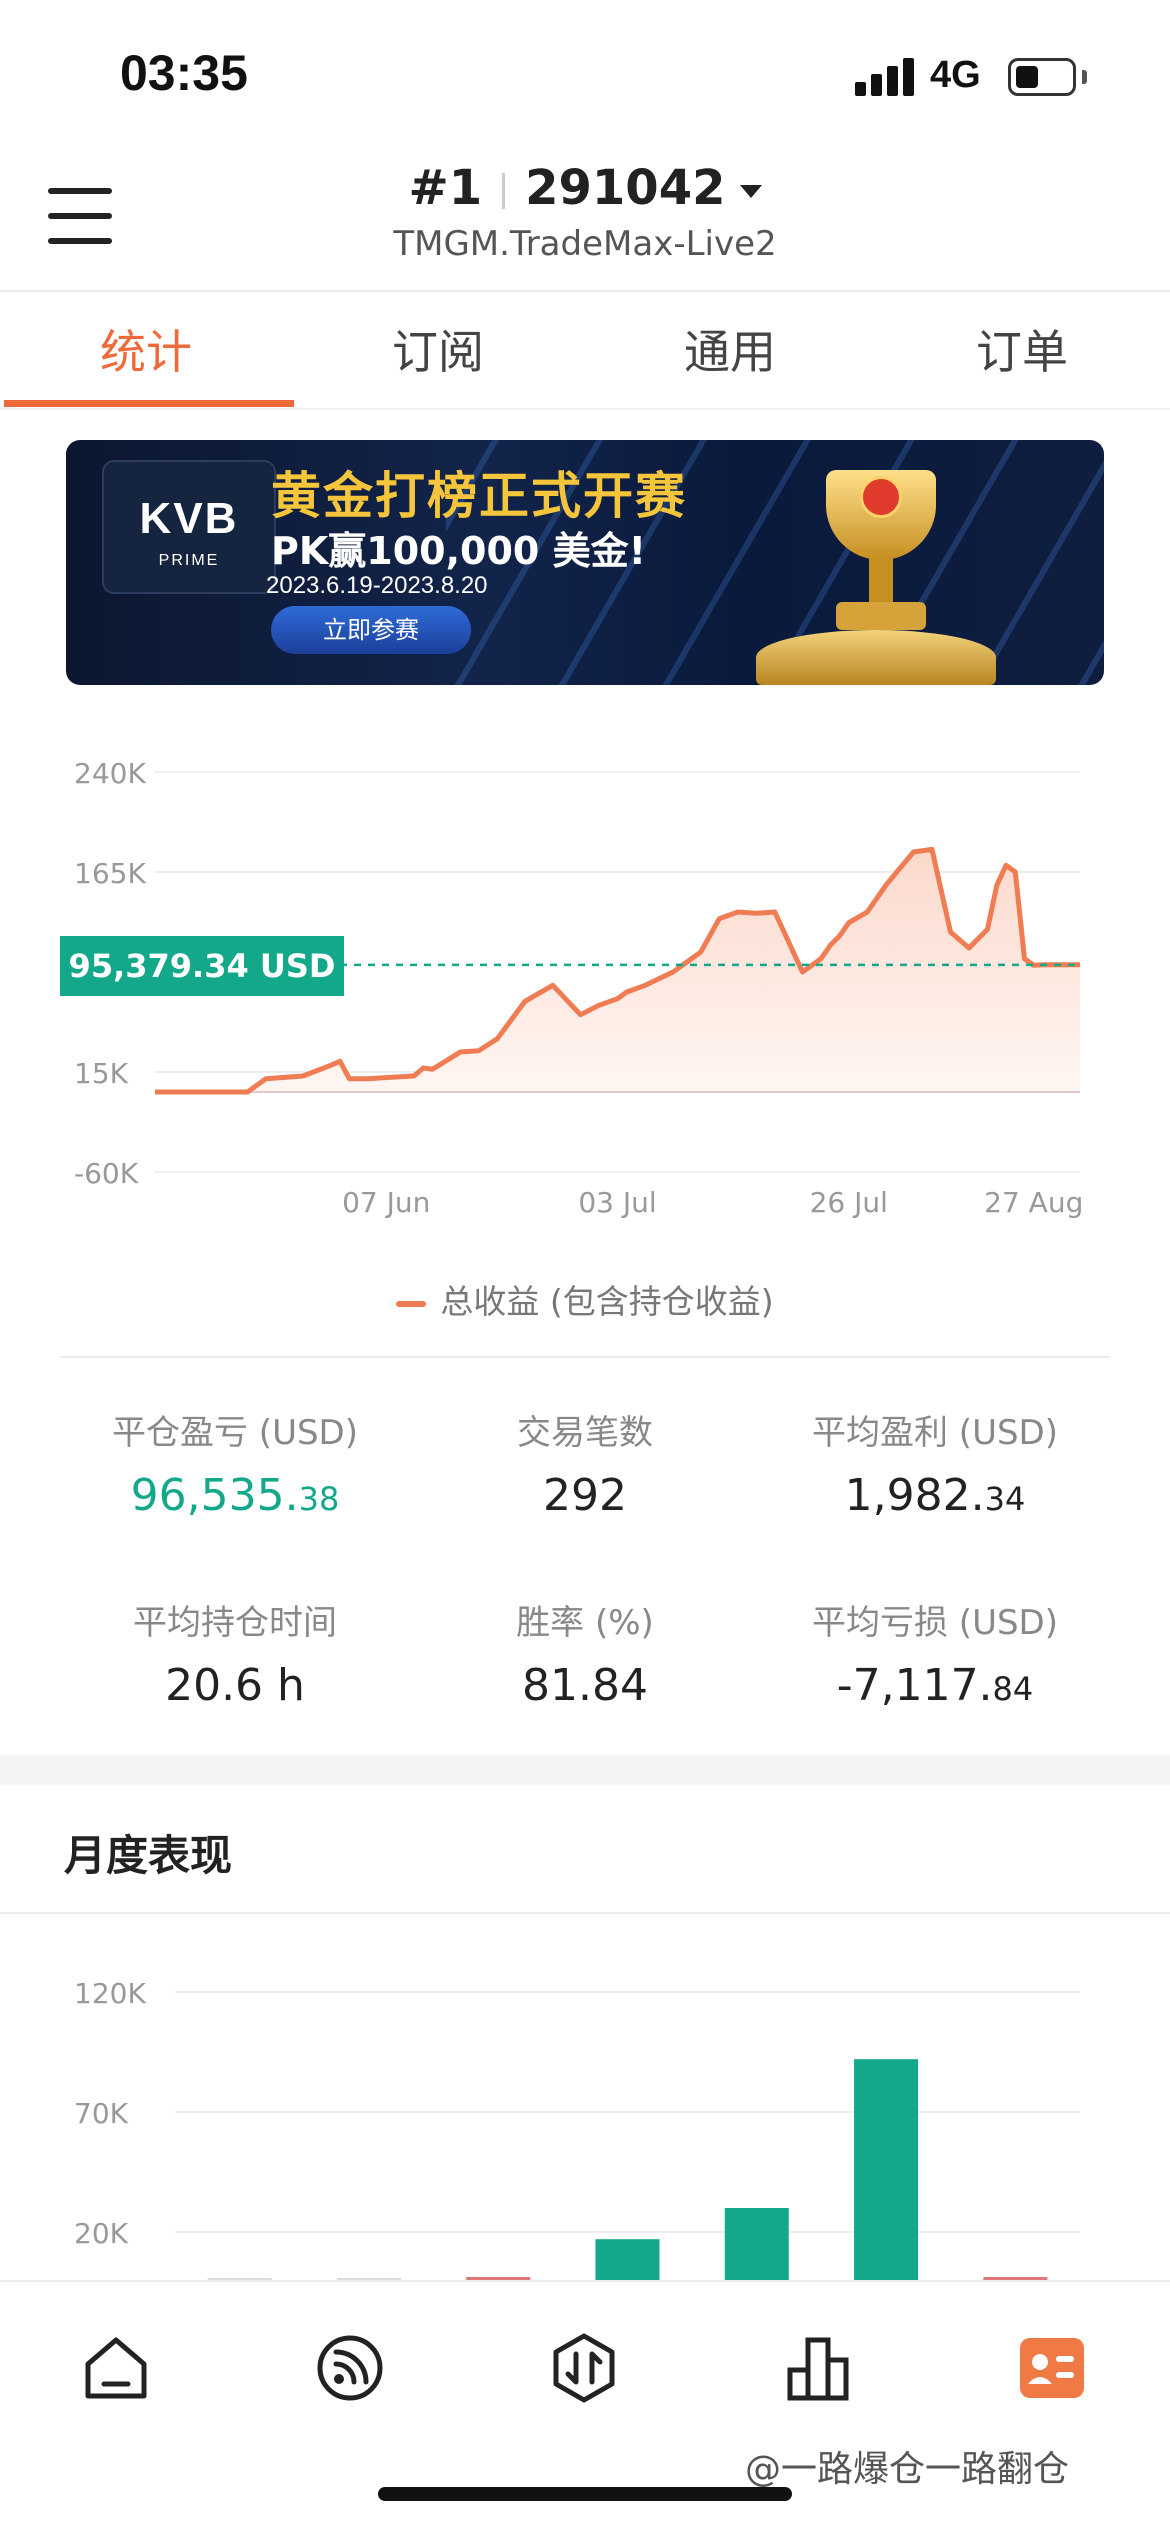  What do you see at coordinates (585, 1357) in the screenshot?
I see `section-divider` at bounding box center [585, 1357].